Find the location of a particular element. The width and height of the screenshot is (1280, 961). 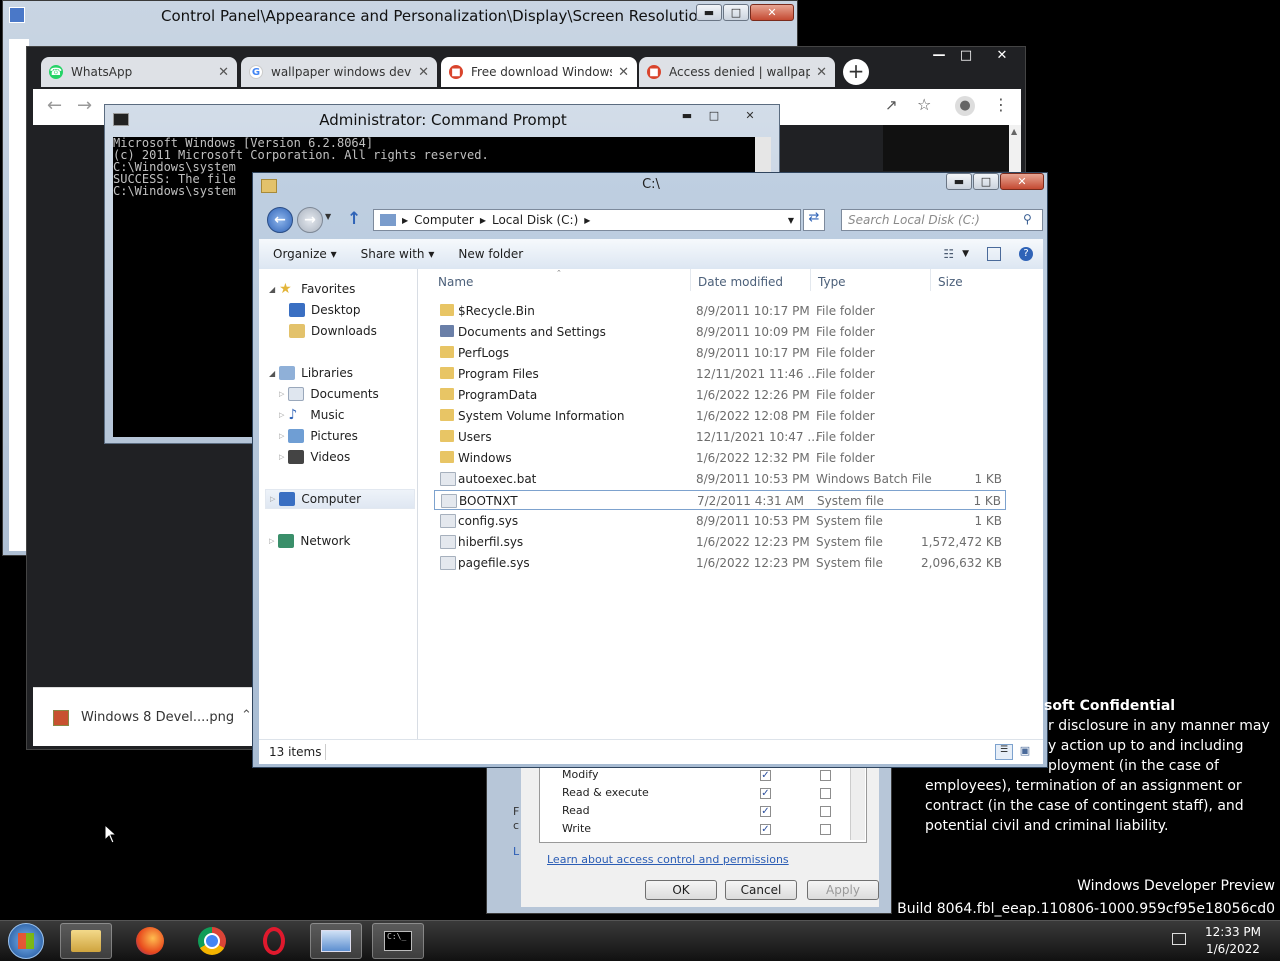

file-row: Users 12/11/2021 10:47 ... File folder is located at coordinates (720, 437).